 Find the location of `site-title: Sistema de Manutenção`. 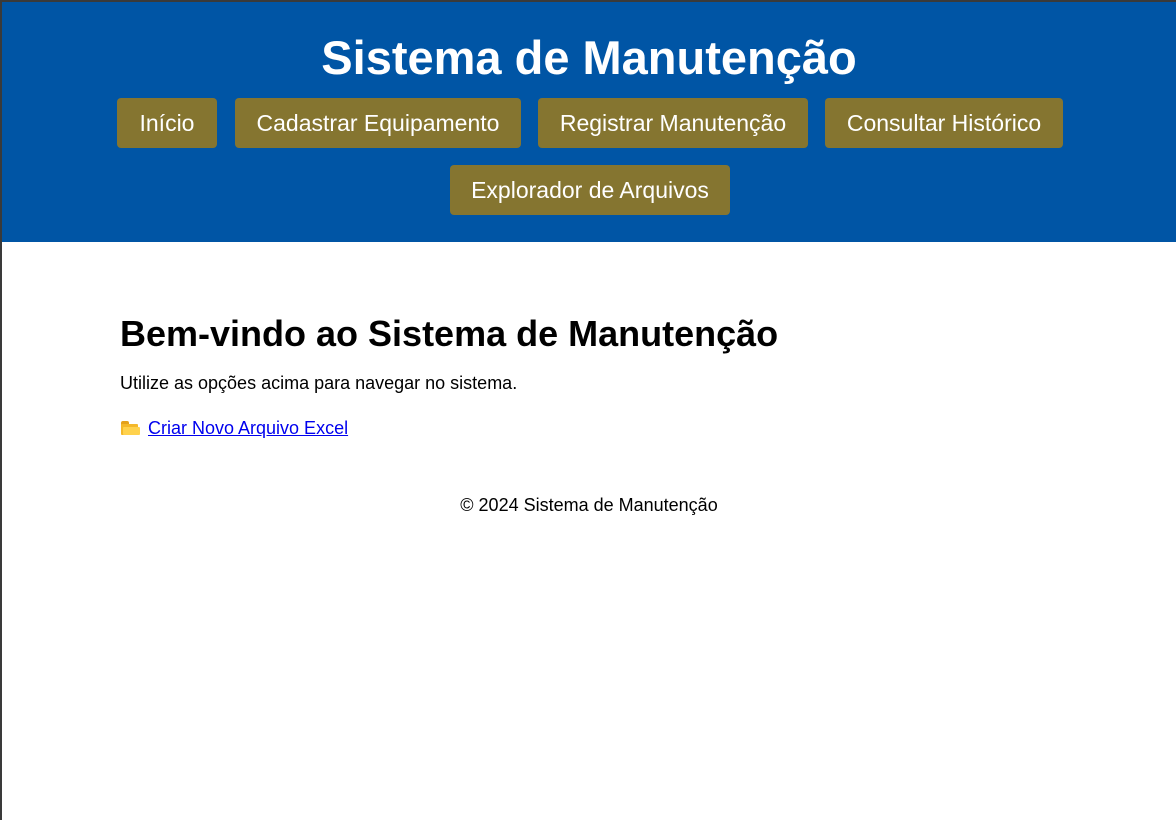

site-title: Sistema de Manutenção is located at coordinates (589, 57).